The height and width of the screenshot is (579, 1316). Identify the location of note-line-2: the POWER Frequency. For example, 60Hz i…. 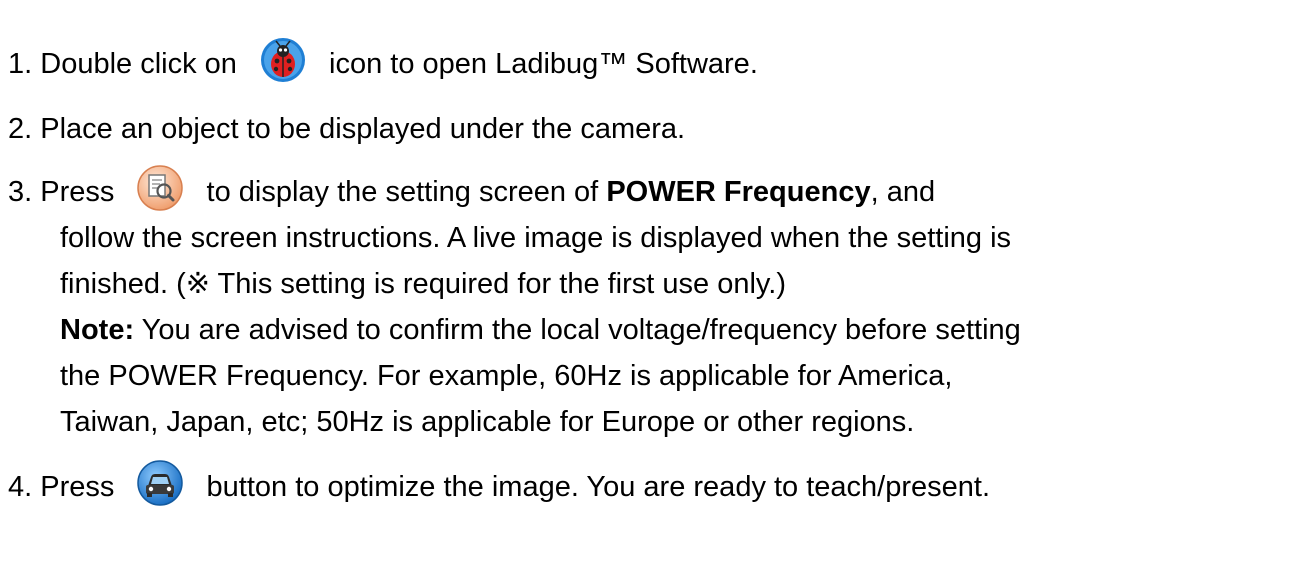
(506, 376).